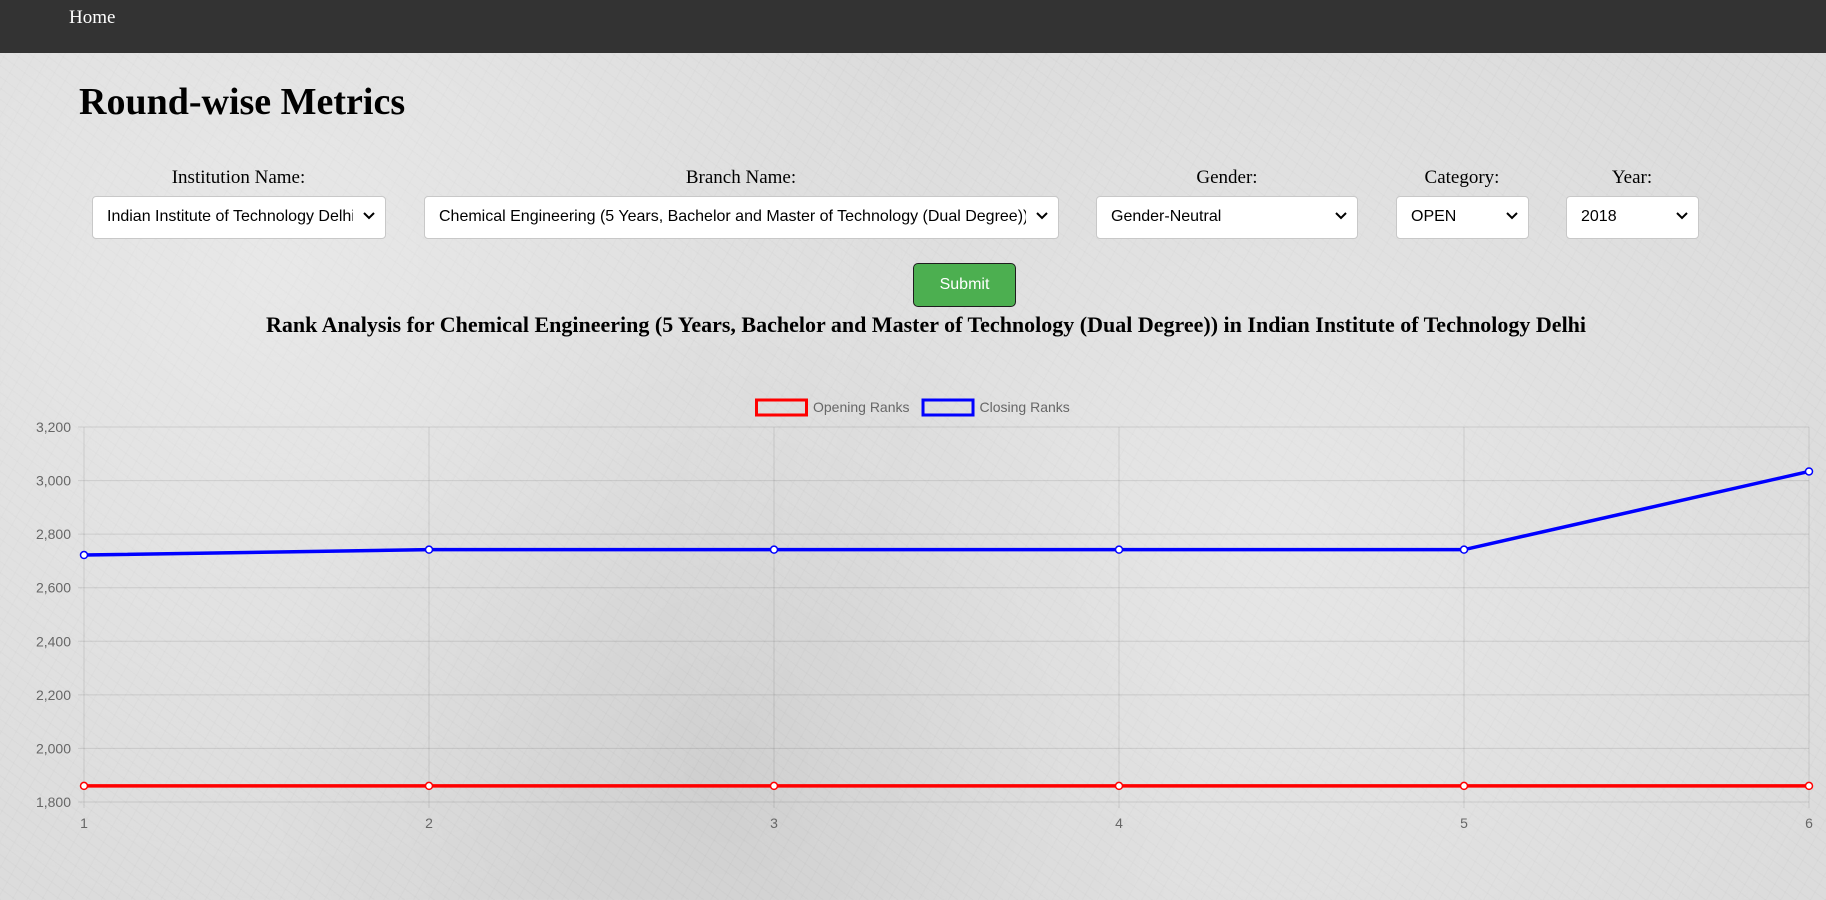 This screenshot has height=900, width=1826. Describe the element at coordinates (781, 407) in the screenshot. I see `opening-ranks-legend-swatch` at that location.